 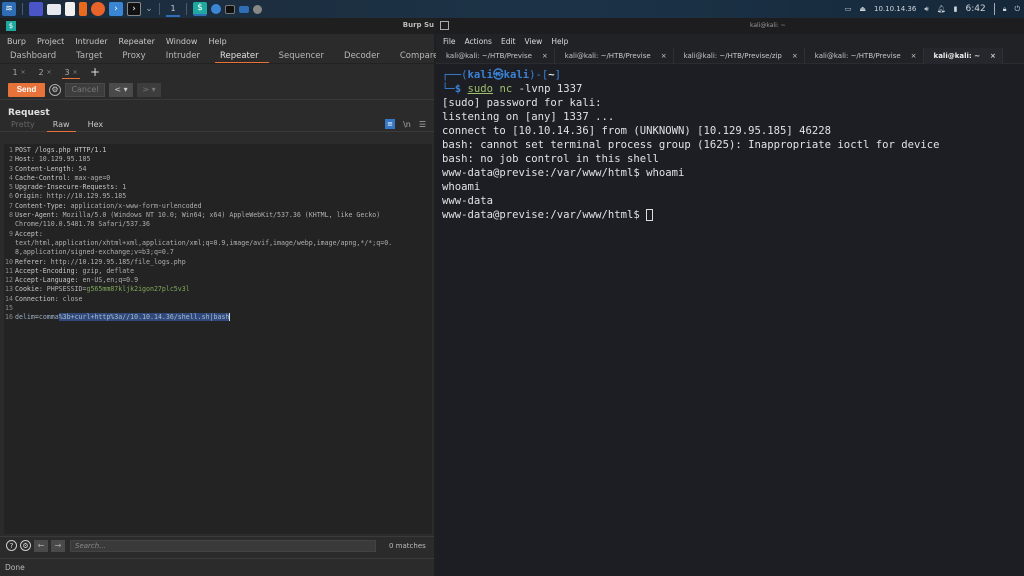 What do you see at coordinates (230, 317) in the screenshot?
I see `text-cursor` at bounding box center [230, 317].